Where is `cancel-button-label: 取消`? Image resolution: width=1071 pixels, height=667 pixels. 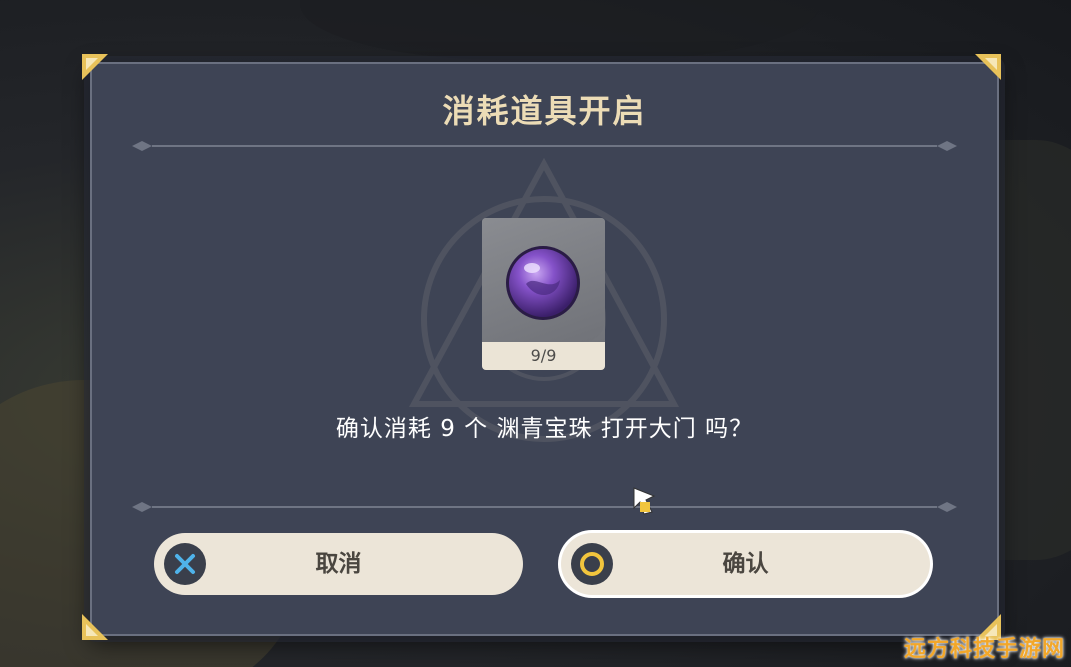
cancel-button-label: 取消 is located at coordinates (338, 564).